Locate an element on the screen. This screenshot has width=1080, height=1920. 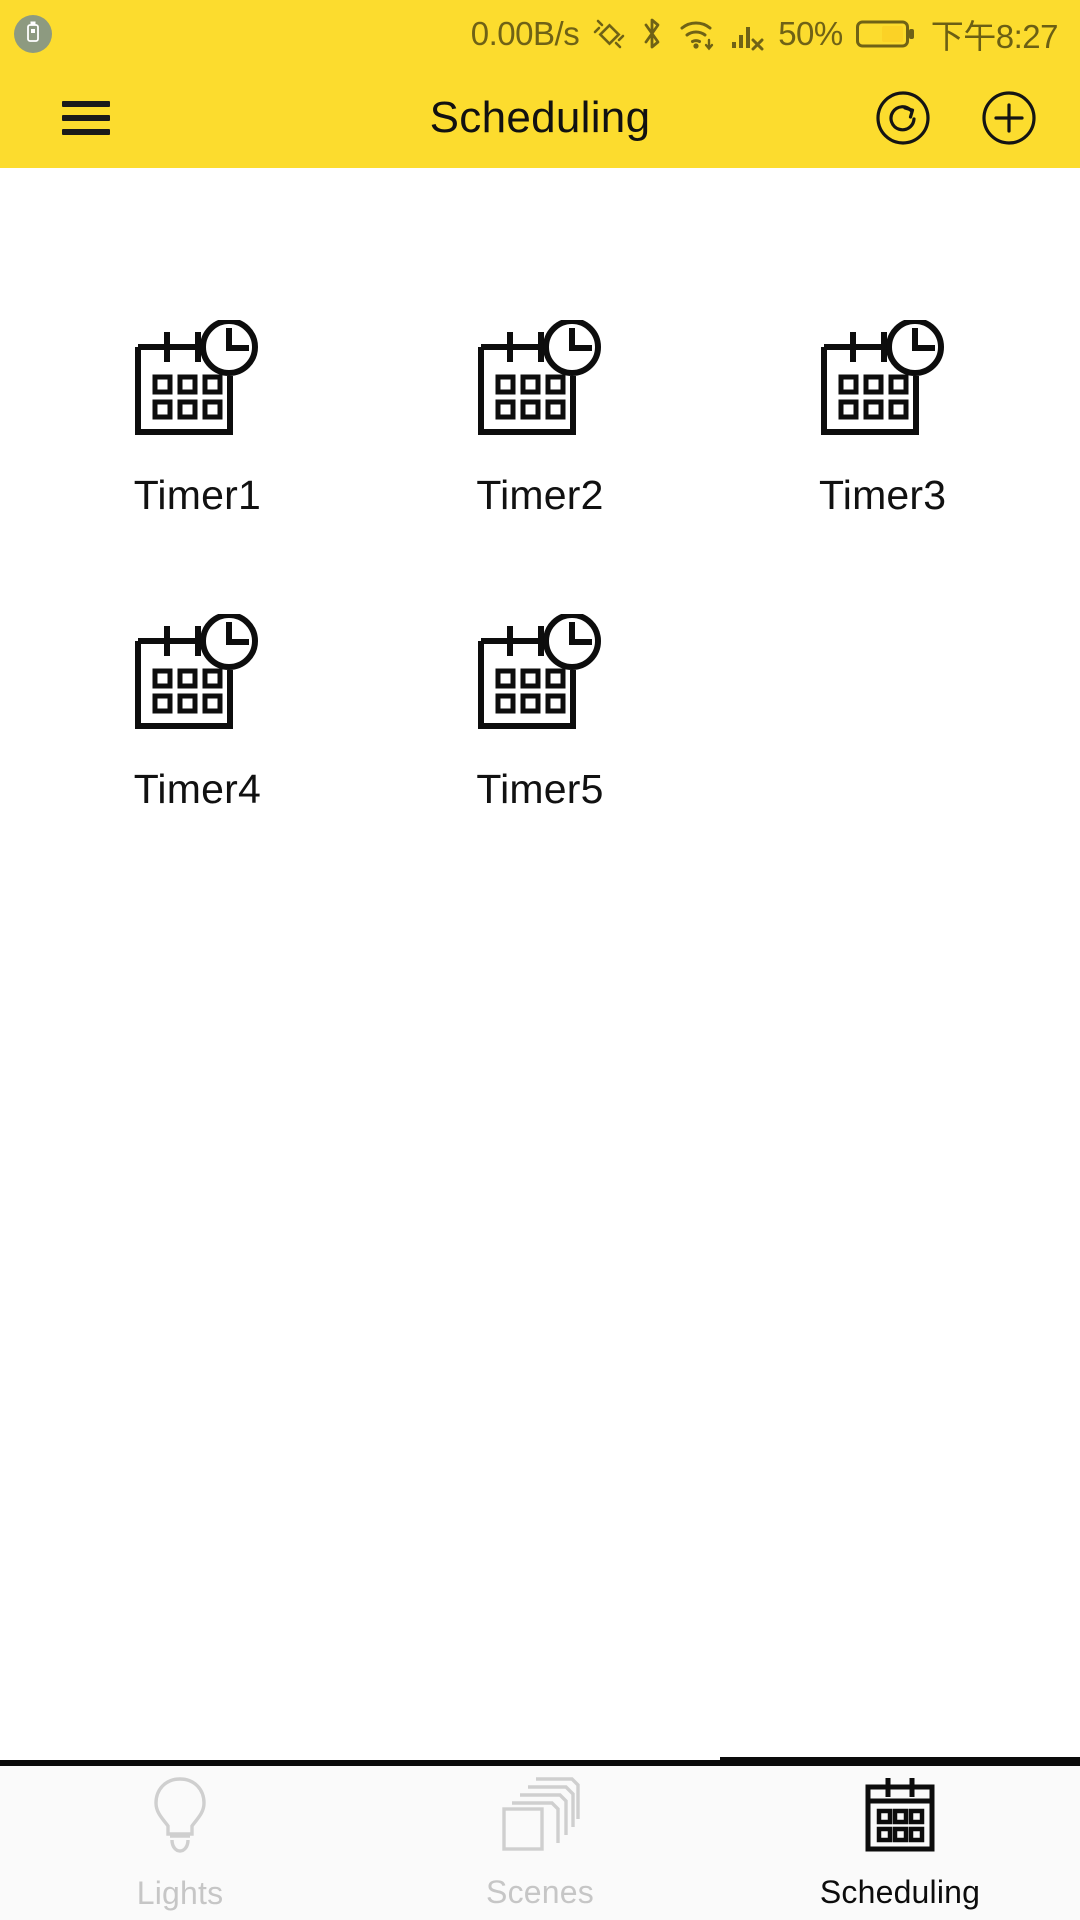
status-bar-left is located at coordinates (33, 34).